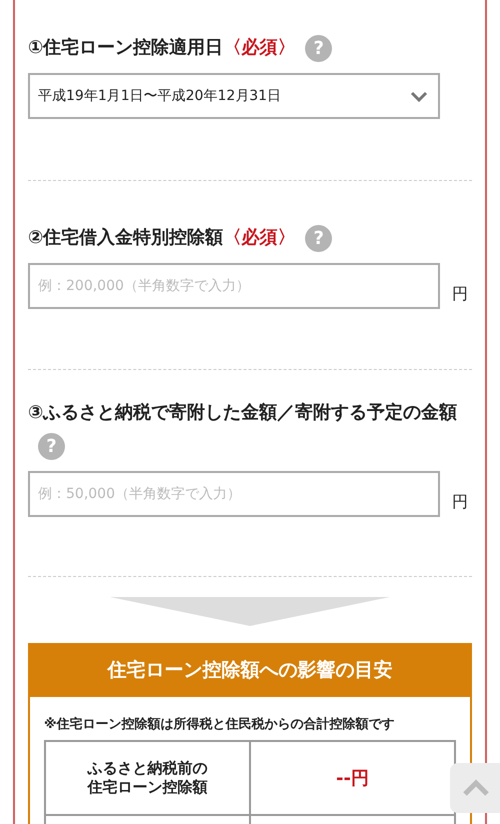  Describe the element at coordinates (243, 412) in the screenshot. I see `field-label: ③ふるさと納税で寄附した金額／寄附する予定の金額` at that location.